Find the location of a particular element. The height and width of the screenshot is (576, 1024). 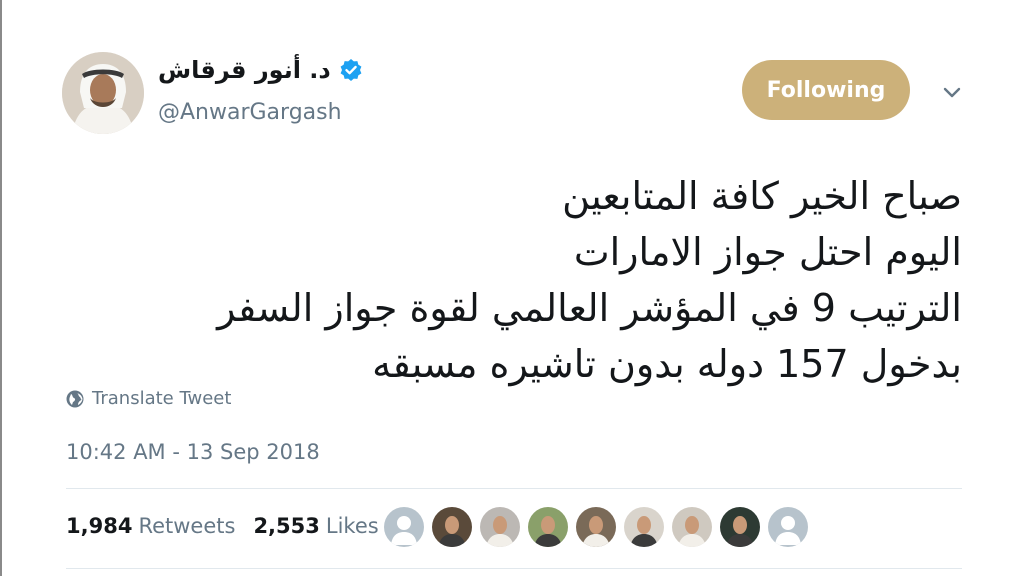

retweets-count: 1,984 is located at coordinates (99, 526).